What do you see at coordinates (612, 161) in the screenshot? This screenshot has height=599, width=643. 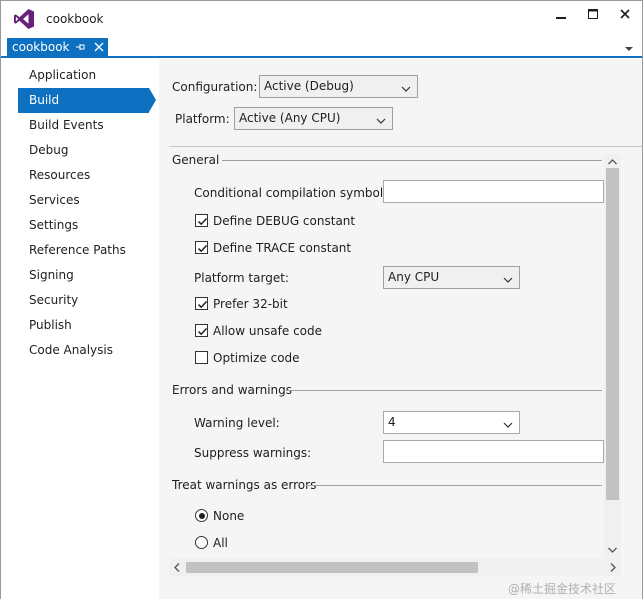 I see `scroll-up-chevron-icon` at bounding box center [612, 161].